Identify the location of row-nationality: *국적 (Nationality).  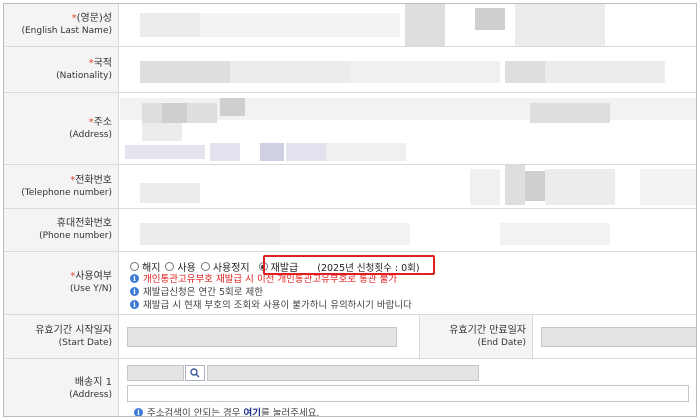
(350, 70).